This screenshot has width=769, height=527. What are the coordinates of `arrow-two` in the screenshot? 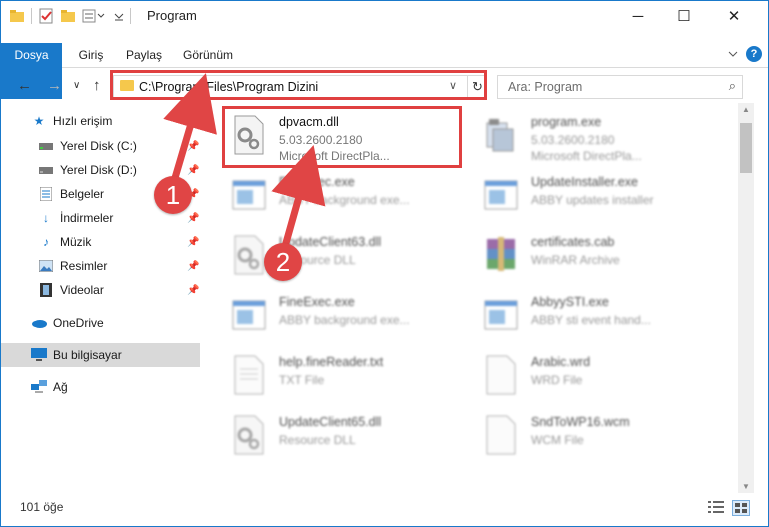 It's located at (298, 198).